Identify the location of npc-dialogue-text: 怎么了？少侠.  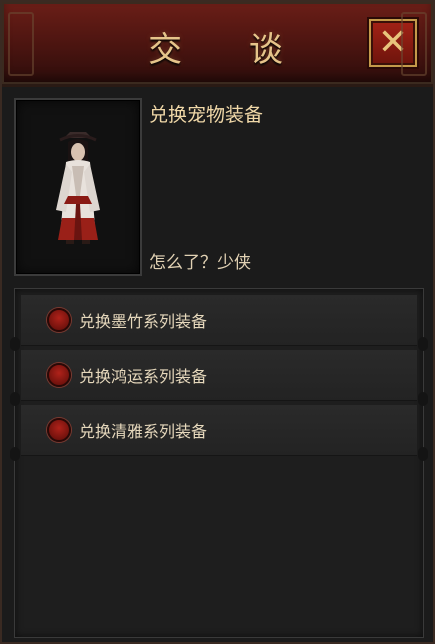
(200, 263).